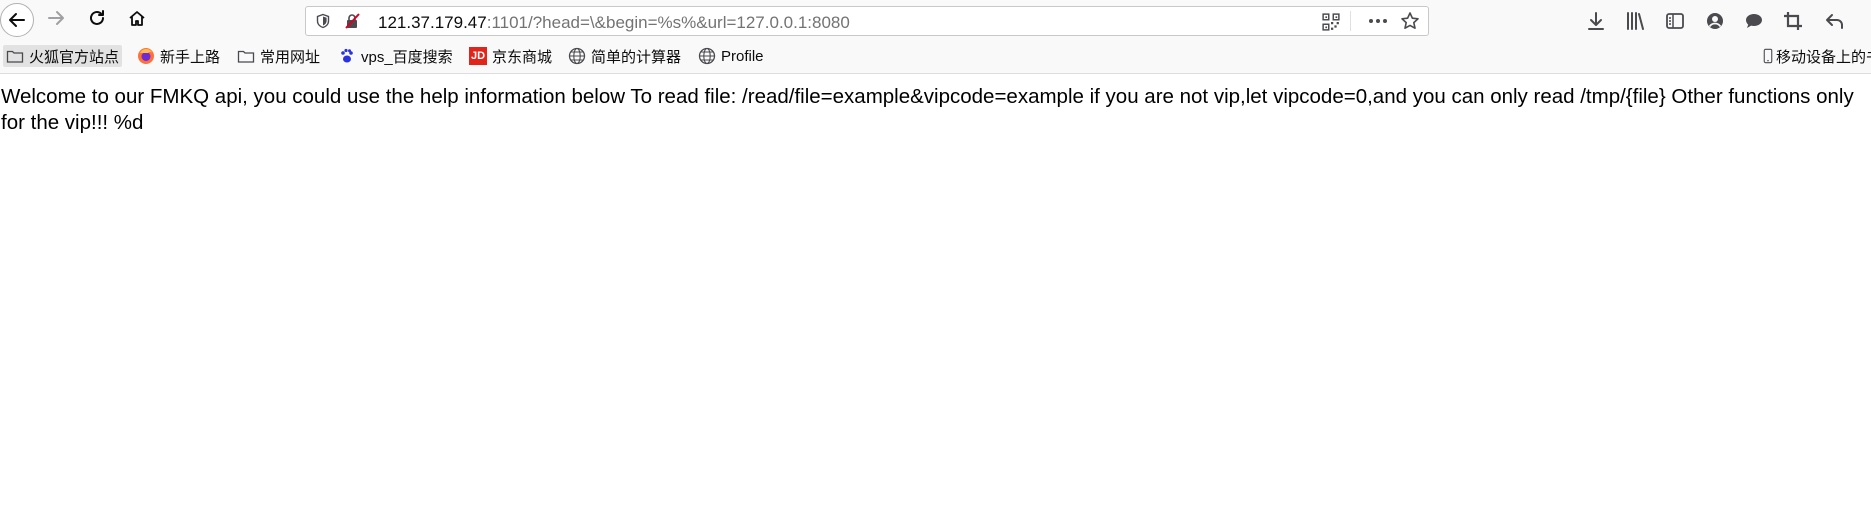 The image size is (1871, 508). I want to click on chat-button, so click(1754, 21).